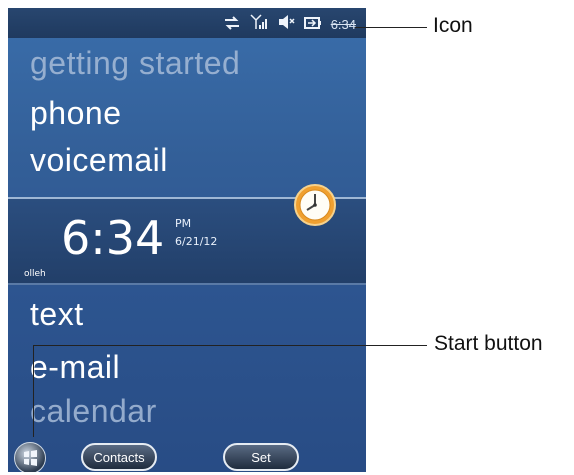 The image size is (574, 475). Describe the element at coordinates (232, 24) in the screenshot. I see `sync-icon` at that location.